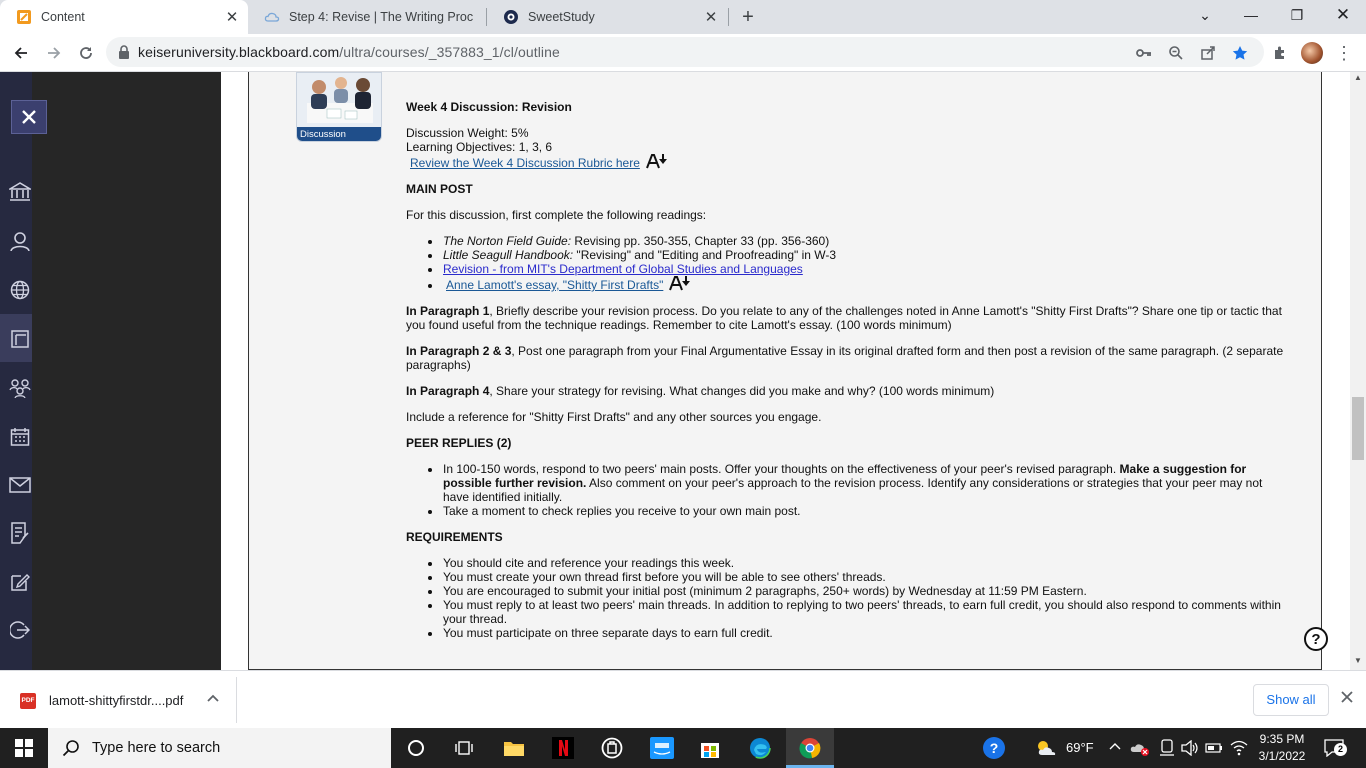 The height and width of the screenshot is (768, 1366). What do you see at coordinates (1251, 15) in the screenshot?
I see `minimize-button: —` at bounding box center [1251, 15].